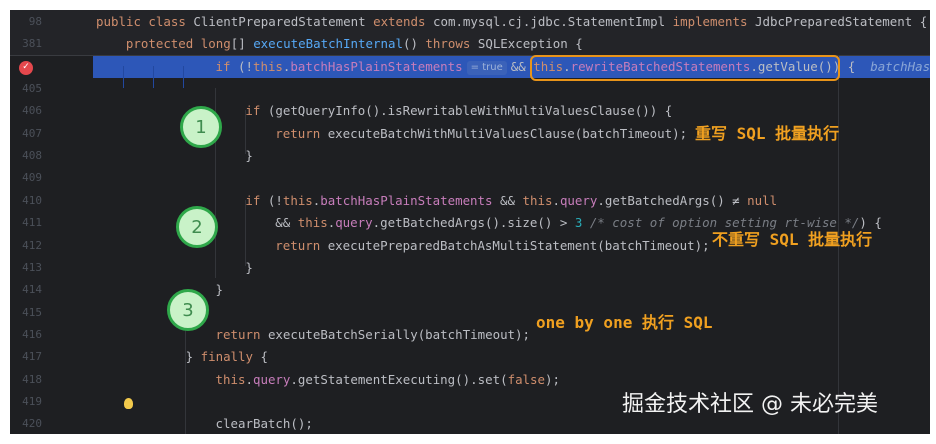 This screenshot has height=444, width=936. I want to click on code-token: protected long, so click(178, 44).